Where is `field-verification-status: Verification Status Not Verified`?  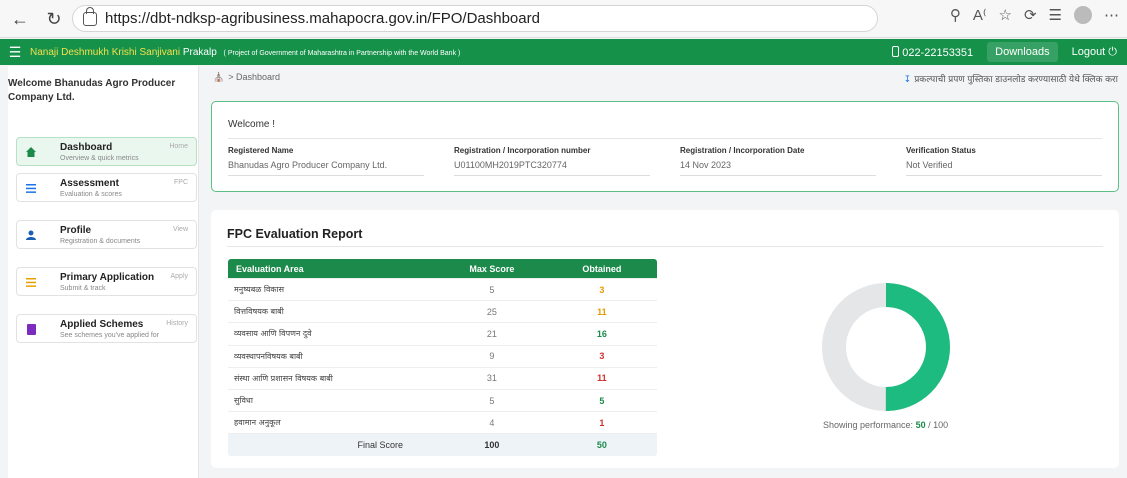
field-verification-status: Verification Status Not Verified is located at coordinates (1004, 161).